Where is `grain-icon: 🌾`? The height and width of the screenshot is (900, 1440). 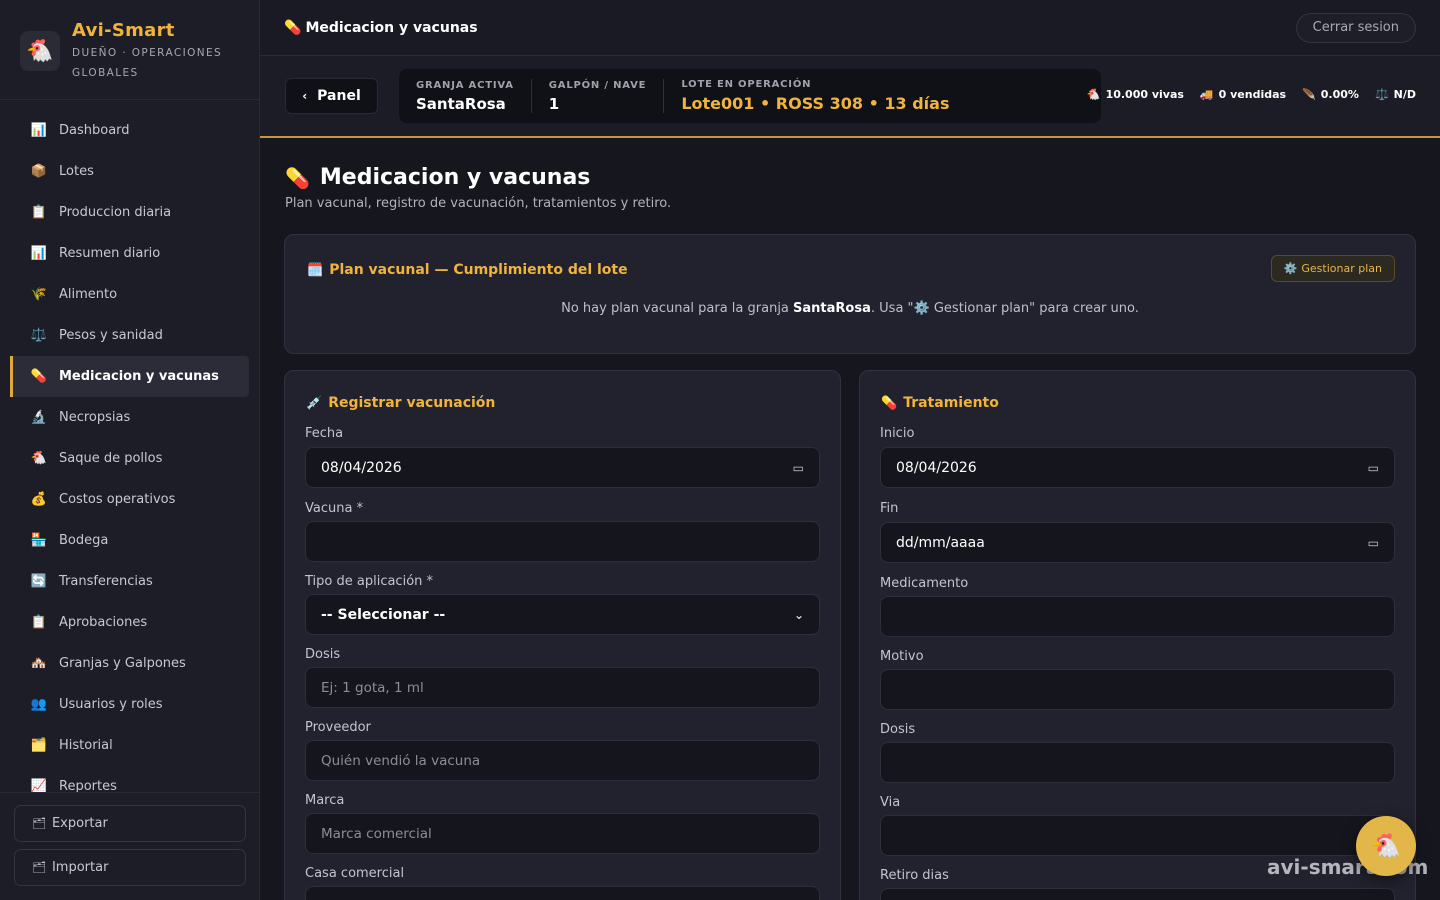 grain-icon: 🌾 is located at coordinates (39, 294).